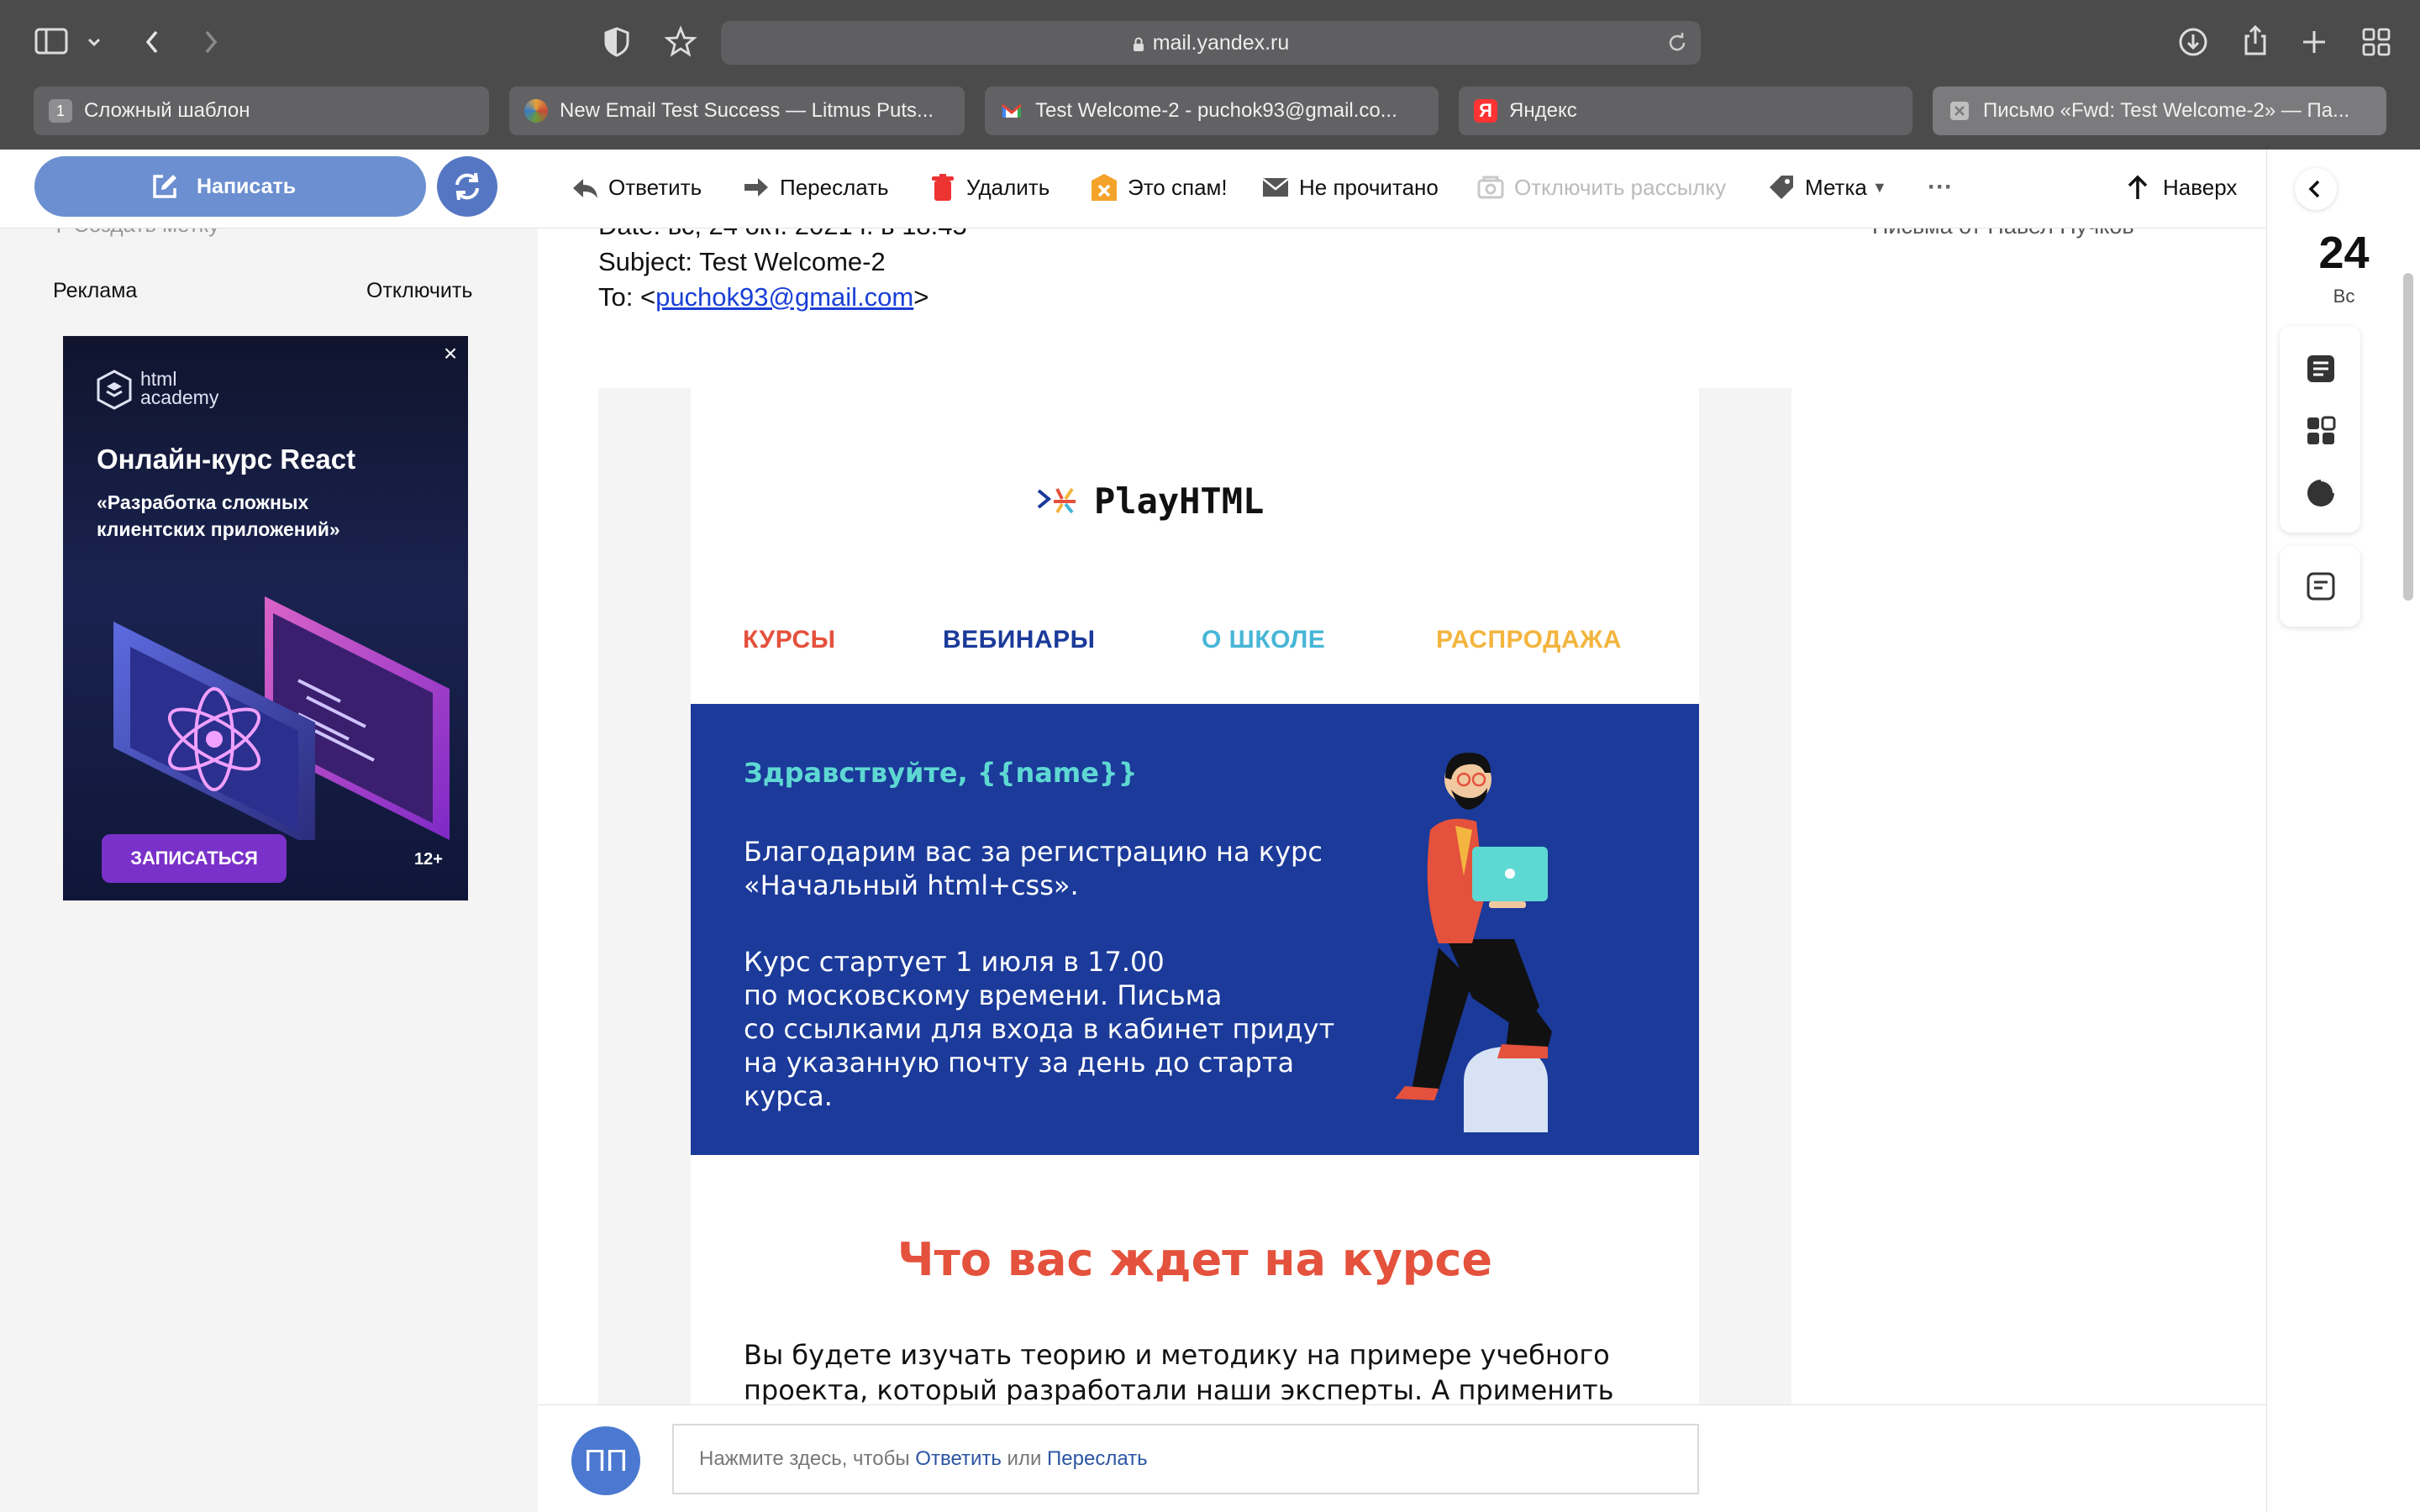 The height and width of the screenshot is (1512, 2420). What do you see at coordinates (2376, 42) in the screenshot?
I see `tab-overview-icon` at bounding box center [2376, 42].